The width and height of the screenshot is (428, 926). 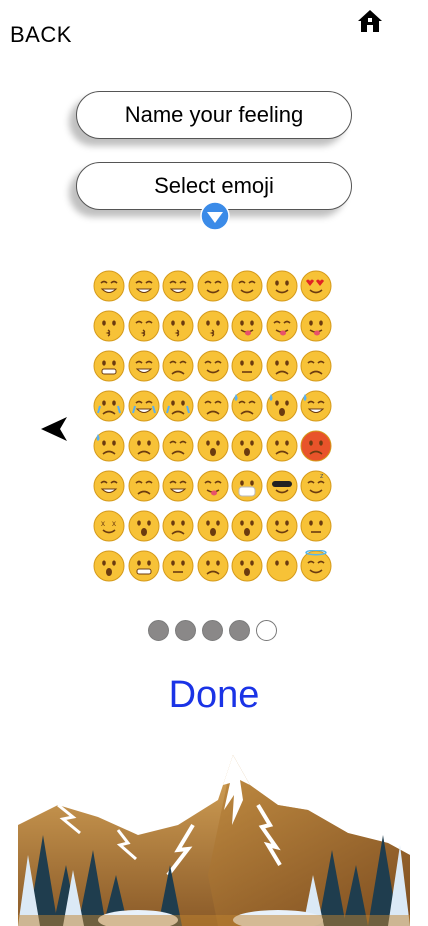 I want to click on home-icon, so click(x=370, y=21).